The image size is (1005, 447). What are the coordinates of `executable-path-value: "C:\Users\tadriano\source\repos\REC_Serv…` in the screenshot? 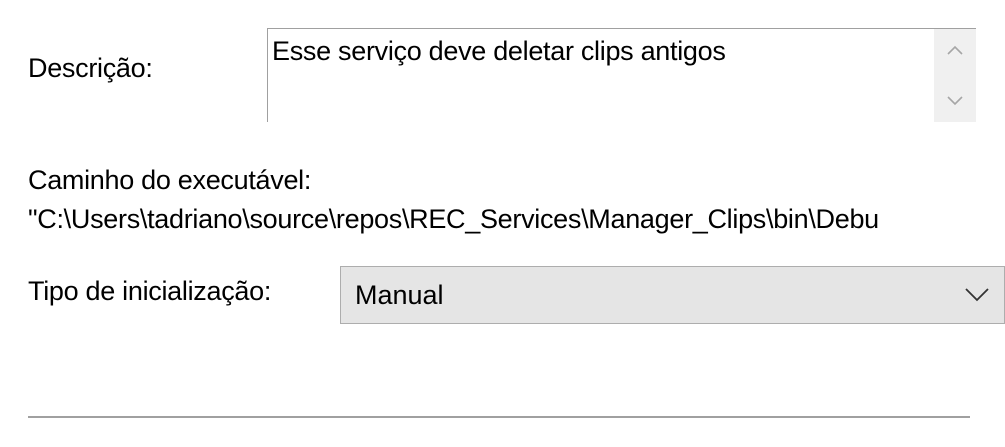 It's located at (453, 219).